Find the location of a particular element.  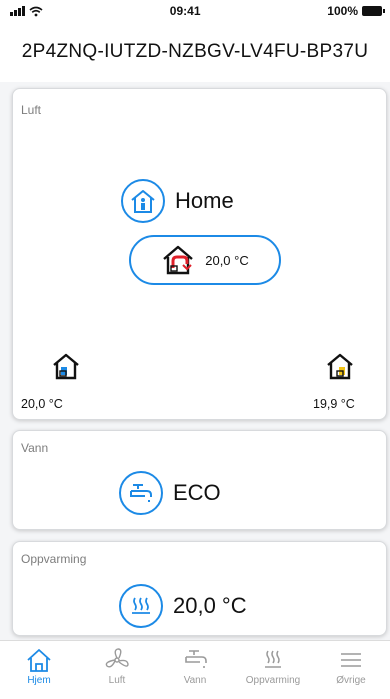

tab-vann: Vann is located at coordinates (195, 666).